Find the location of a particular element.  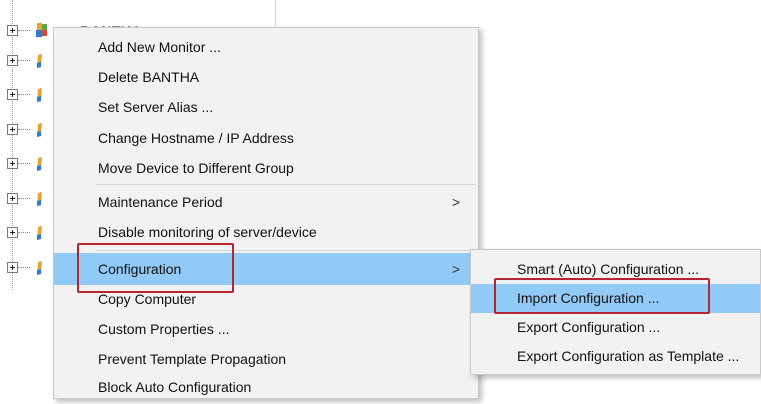

menu-item-disable-monitoring: Disable monitoring of server/device is located at coordinates (266, 232).